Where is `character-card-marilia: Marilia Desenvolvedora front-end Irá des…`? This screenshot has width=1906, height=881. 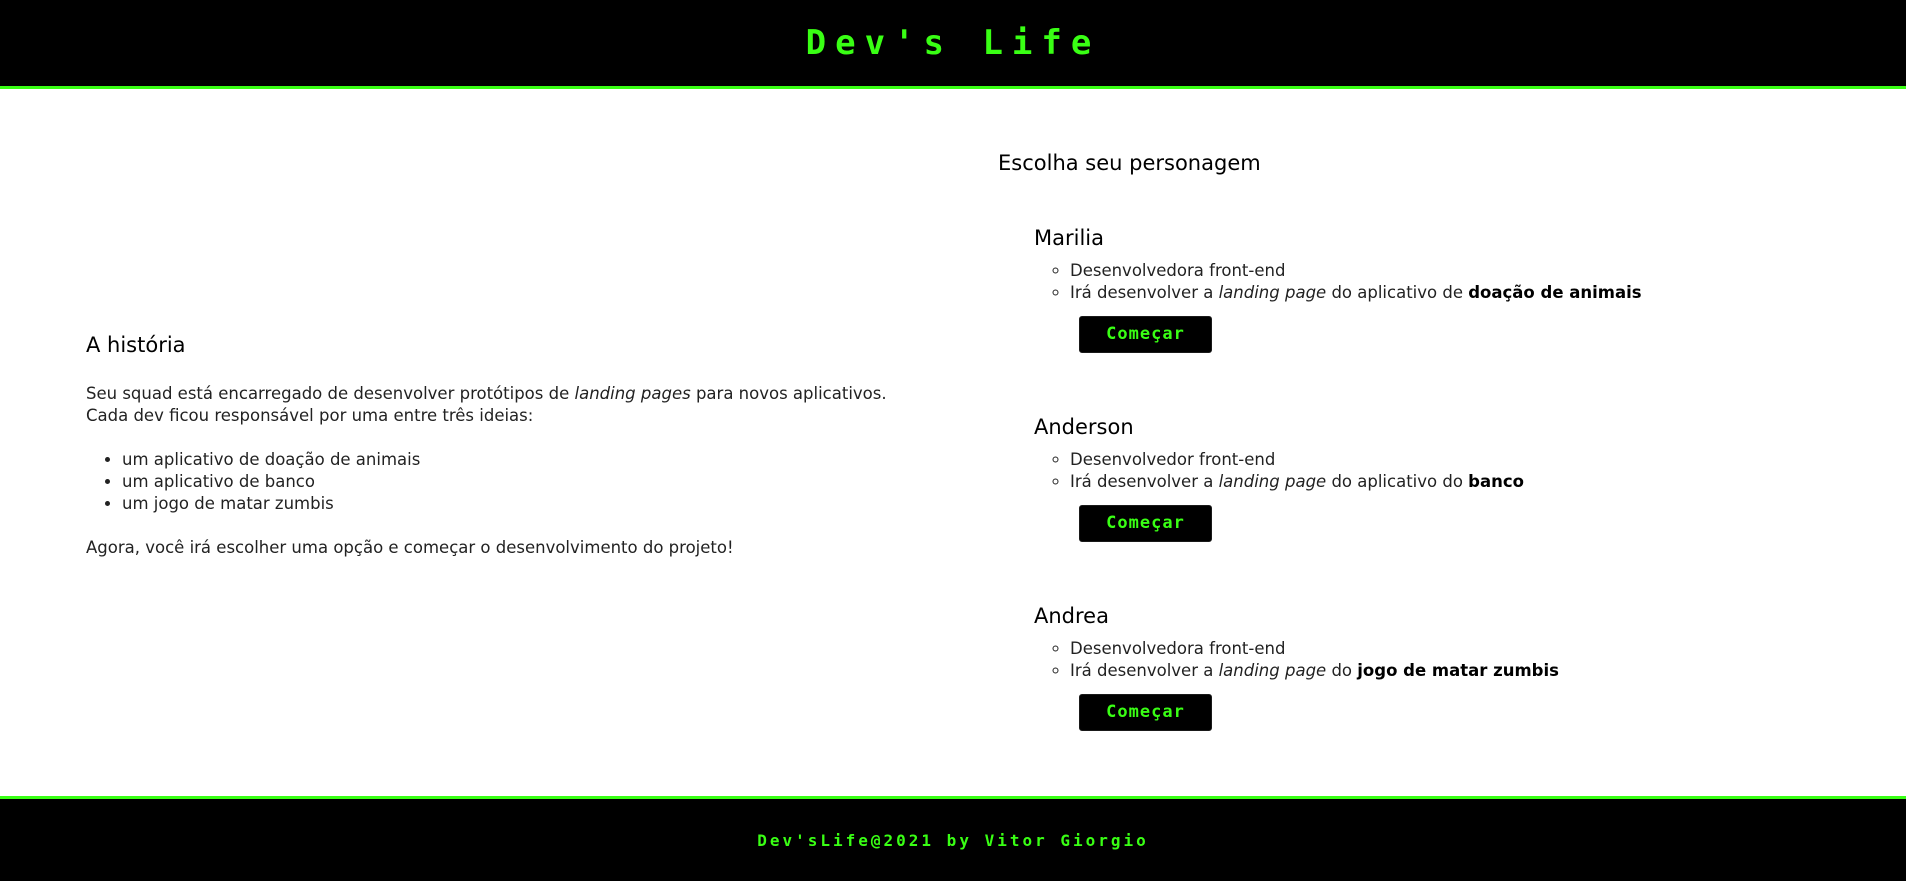 character-card-marilia: Marilia Desenvolvedora front-end Irá des… is located at coordinates (1338, 289).